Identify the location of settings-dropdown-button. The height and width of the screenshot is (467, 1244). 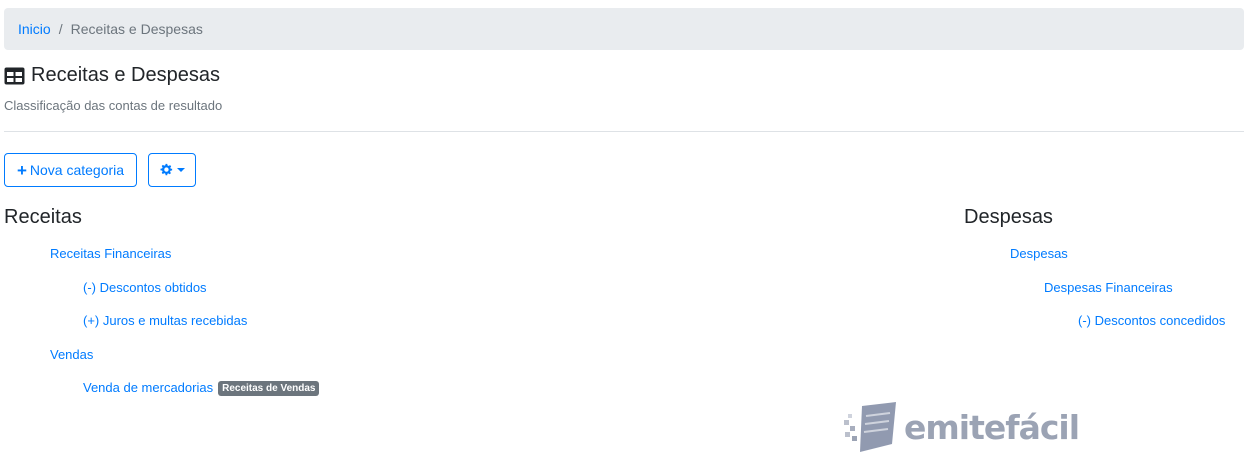
(172, 170).